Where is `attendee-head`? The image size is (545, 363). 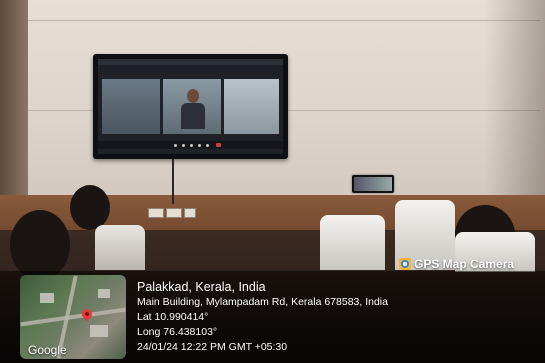
attendee-head is located at coordinates (90, 207).